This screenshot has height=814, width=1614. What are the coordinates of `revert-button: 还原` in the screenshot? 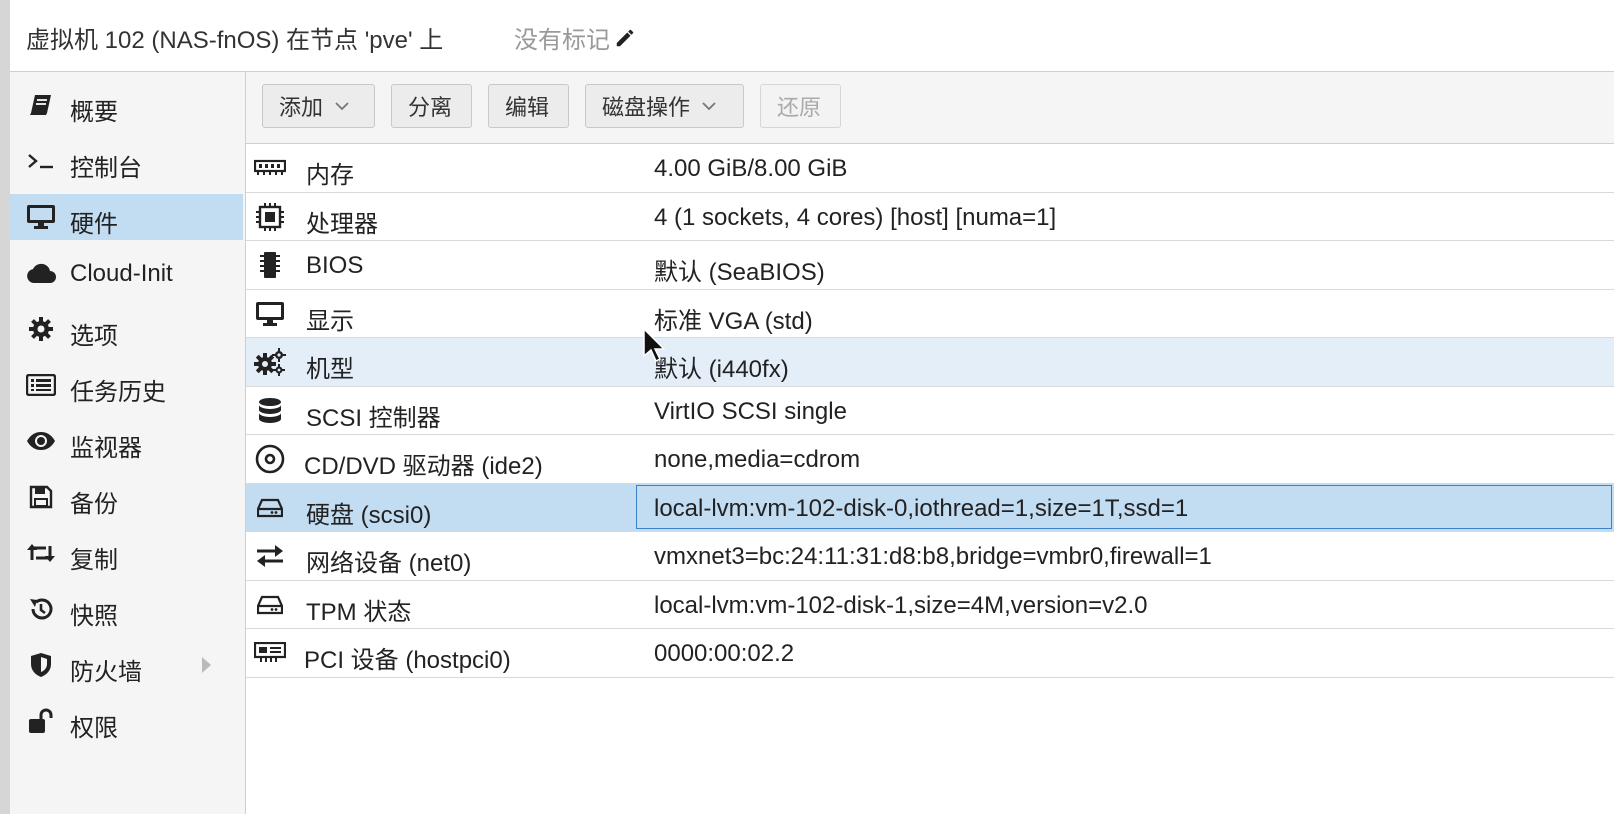 It's located at (800, 106).